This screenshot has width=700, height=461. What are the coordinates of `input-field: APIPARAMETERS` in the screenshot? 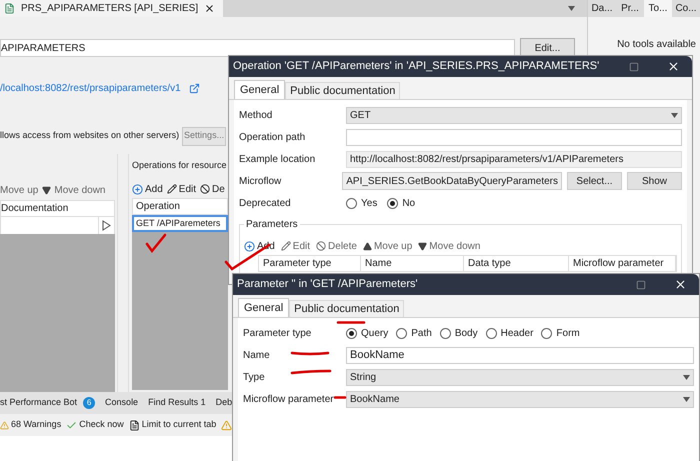 It's located at (257, 48).